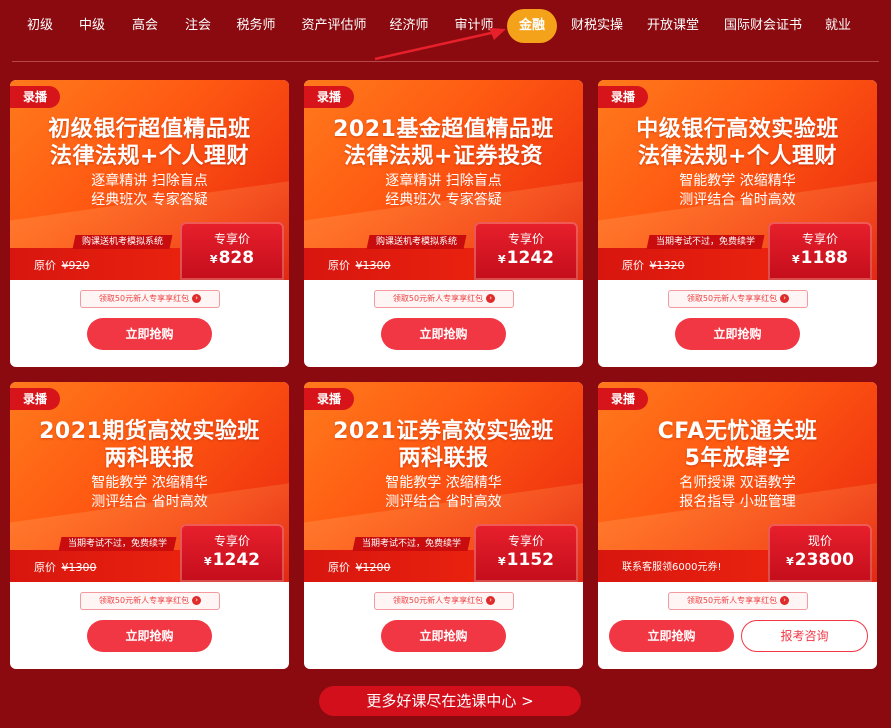 Image resolution: width=891 pixels, height=728 pixels. What do you see at coordinates (684, 257) in the screenshot?
I see `price-strip: 当期考试不过，免费续学 原价 ¥1320` at bounding box center [684, 257].